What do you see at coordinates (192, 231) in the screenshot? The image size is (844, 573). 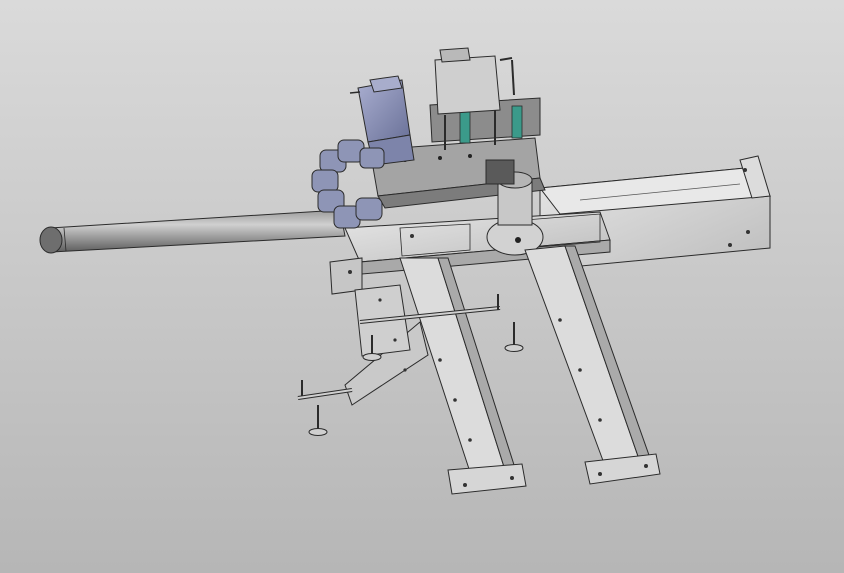 I see `pipe-arm` at bounding box center [192, 231].